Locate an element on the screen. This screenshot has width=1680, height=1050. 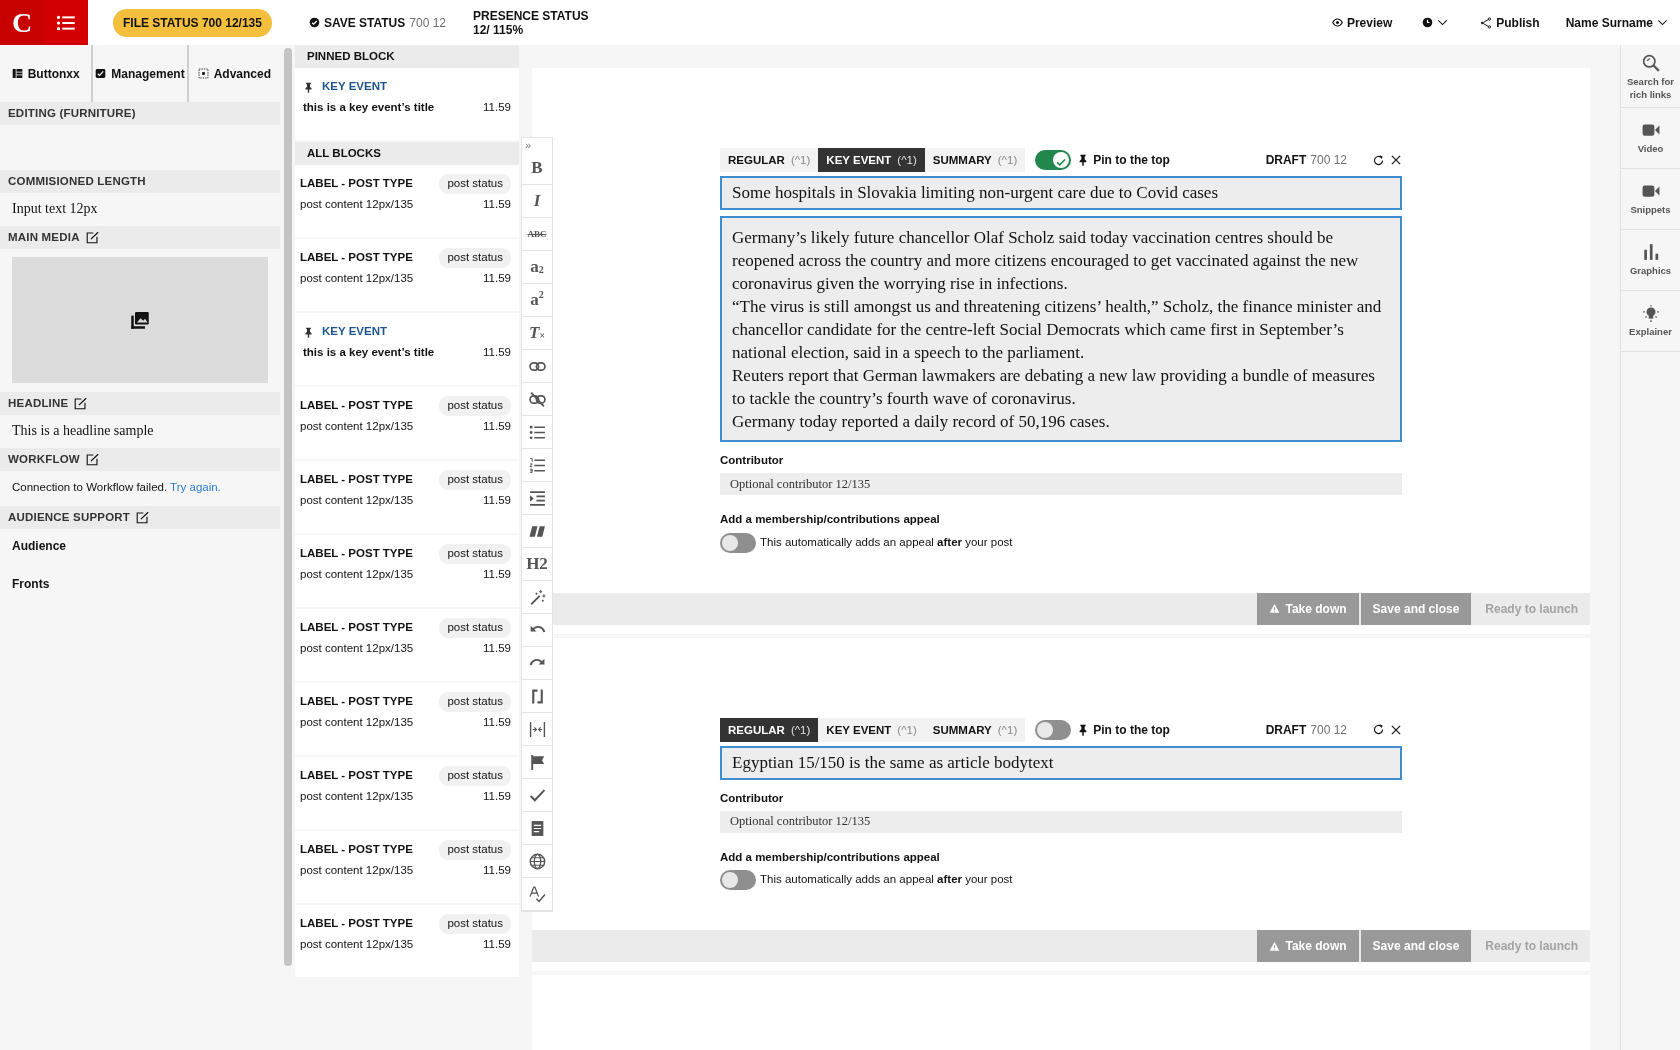
eye-icon is located at coordinates (1337, 22).